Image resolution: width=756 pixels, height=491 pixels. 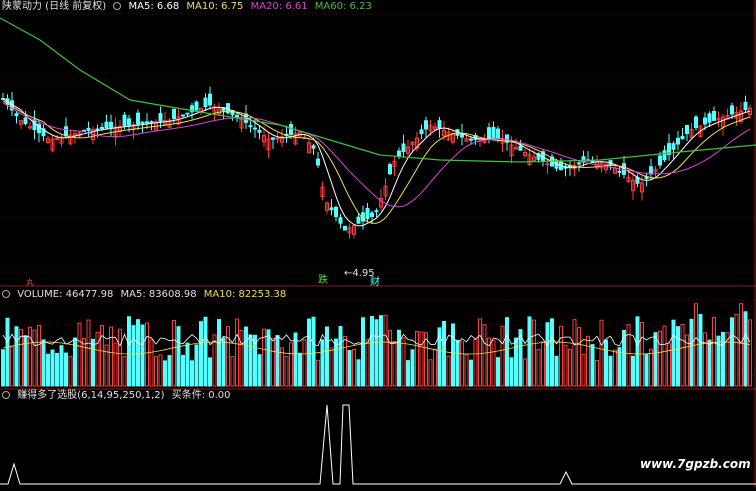 I want to click on watermark: www.7gpzb.com, so click(x=695, y=464).